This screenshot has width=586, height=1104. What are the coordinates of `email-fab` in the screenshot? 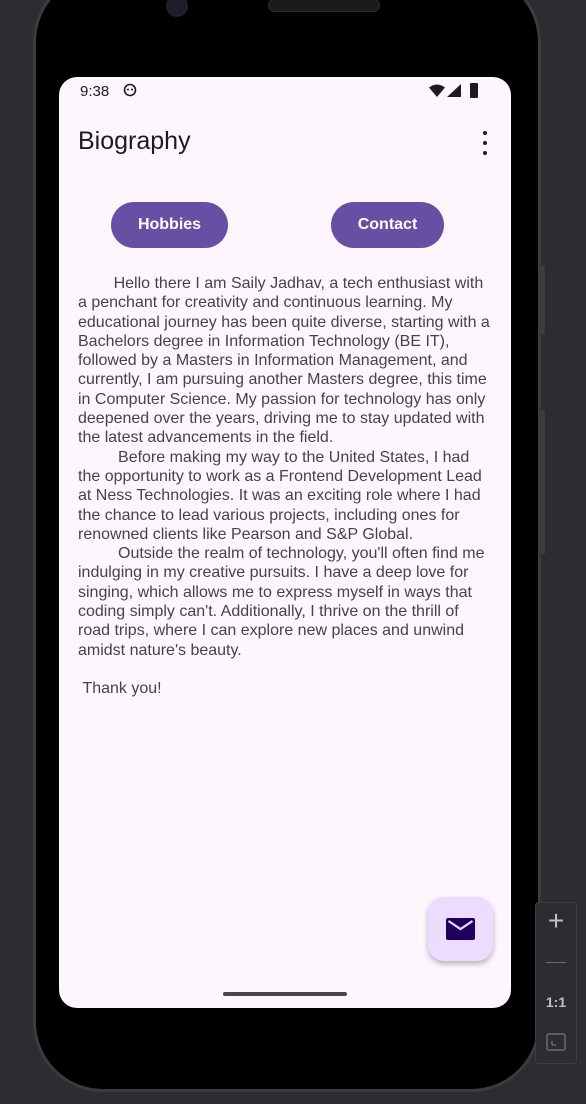 It's located at (460, 929).